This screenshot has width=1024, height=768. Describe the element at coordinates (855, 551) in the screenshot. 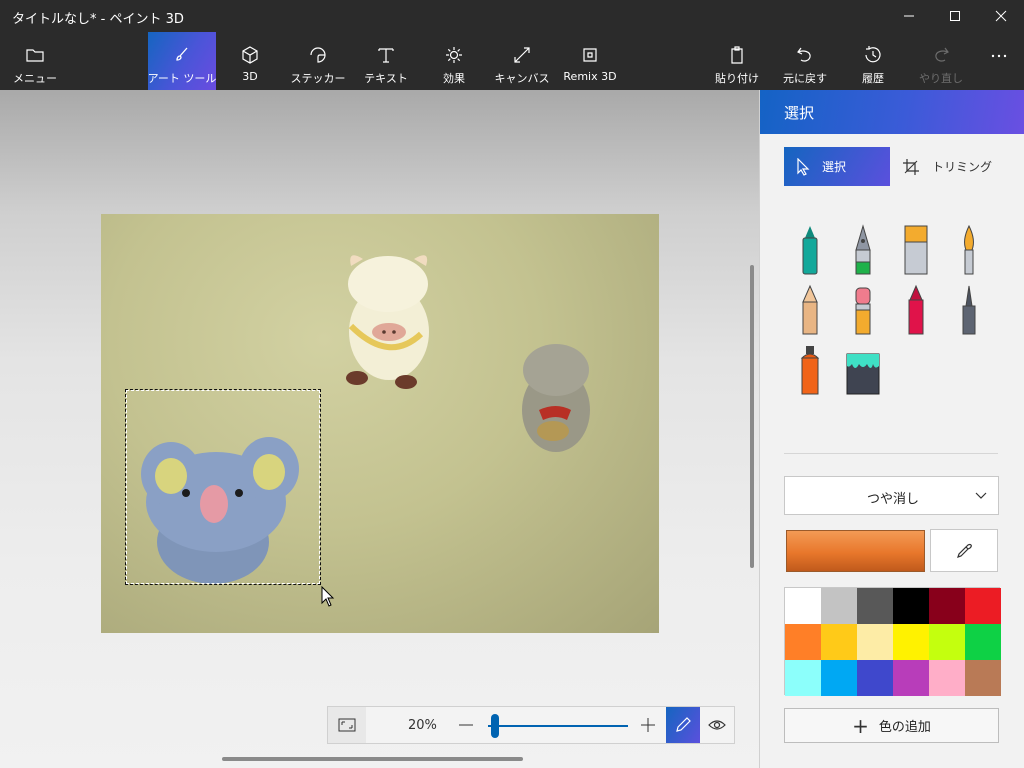

I see `current-color-swatch` at that location.